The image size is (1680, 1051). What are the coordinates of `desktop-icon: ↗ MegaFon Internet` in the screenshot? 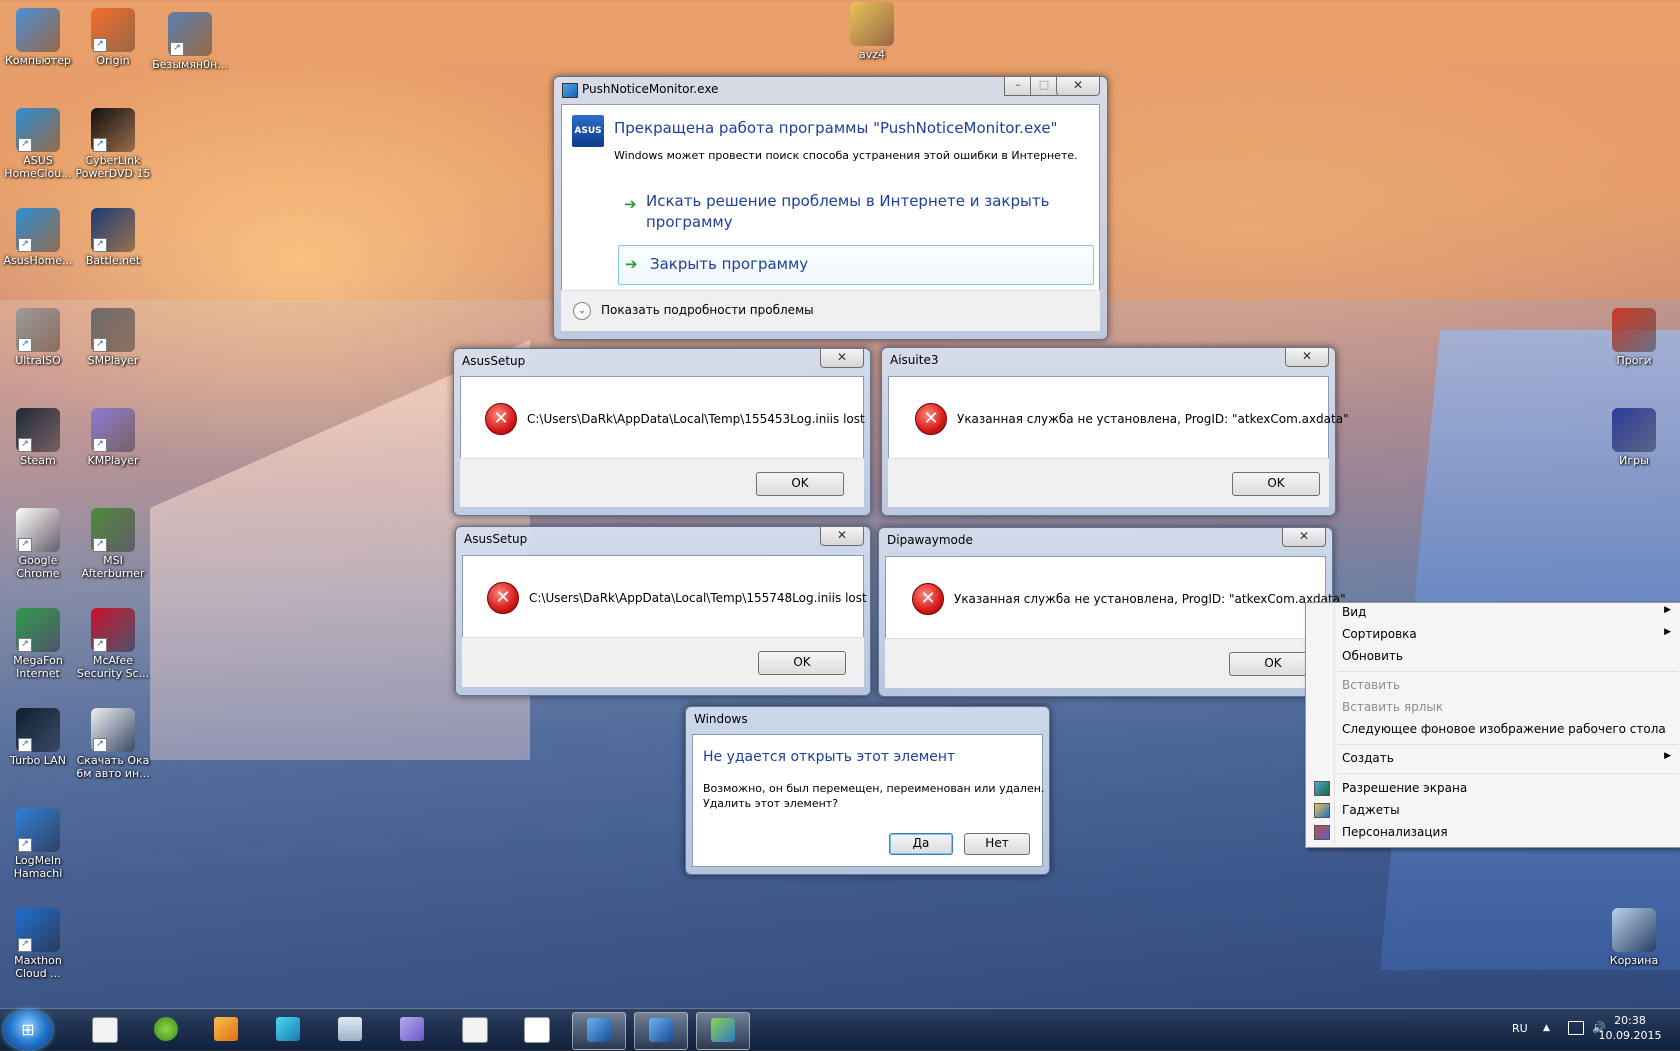 It's located at (38, 644).